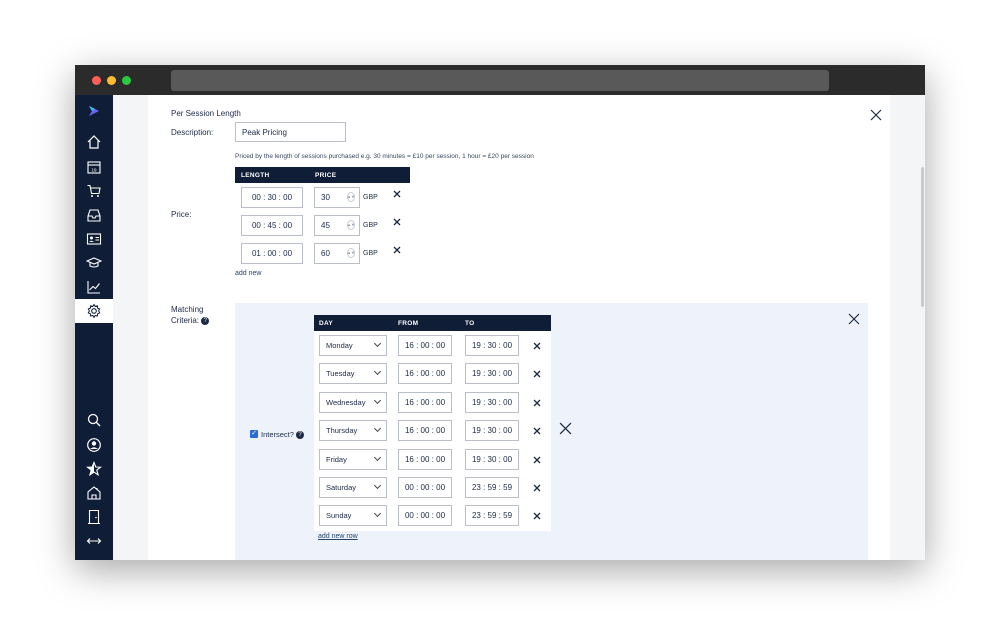  What do you see at coordinates (339, 516) in the screenshot?
I see `day-value: Sunday` at bounding box center [339, 516].